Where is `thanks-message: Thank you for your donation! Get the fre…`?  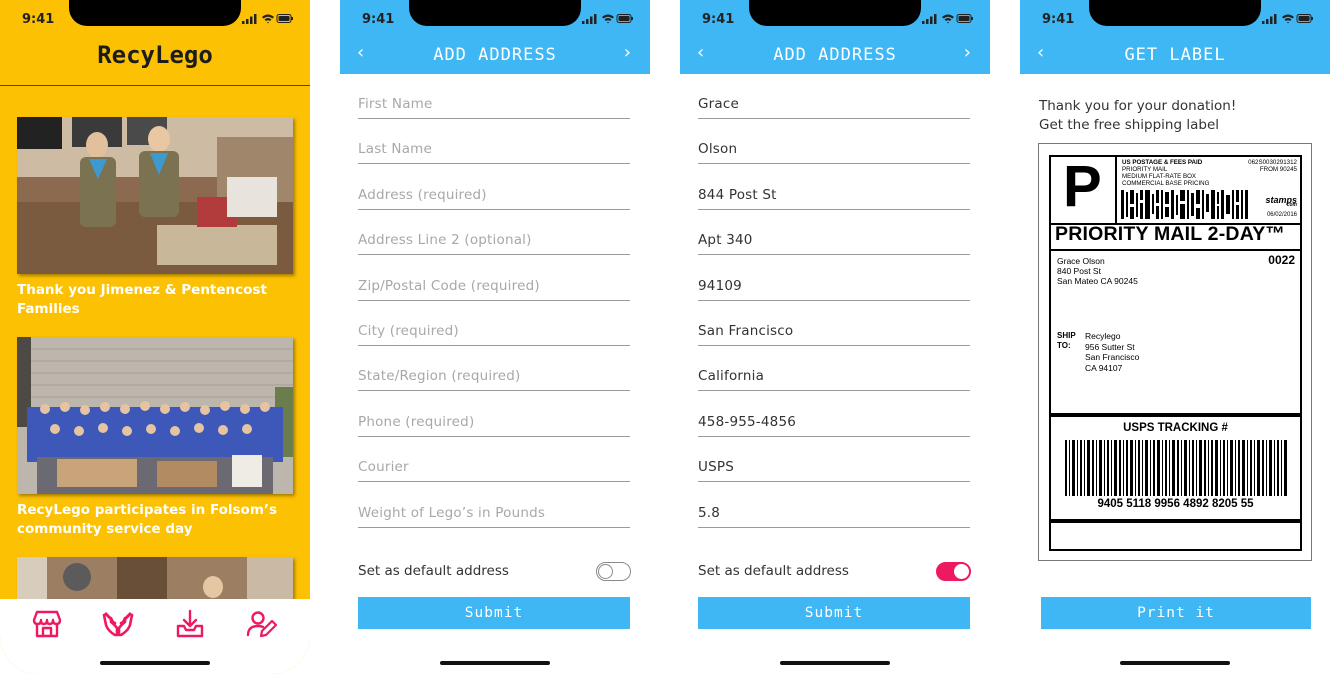 thanks-message: Thank you for your donation! Get the fre… is located at coordinates (1137, 116).